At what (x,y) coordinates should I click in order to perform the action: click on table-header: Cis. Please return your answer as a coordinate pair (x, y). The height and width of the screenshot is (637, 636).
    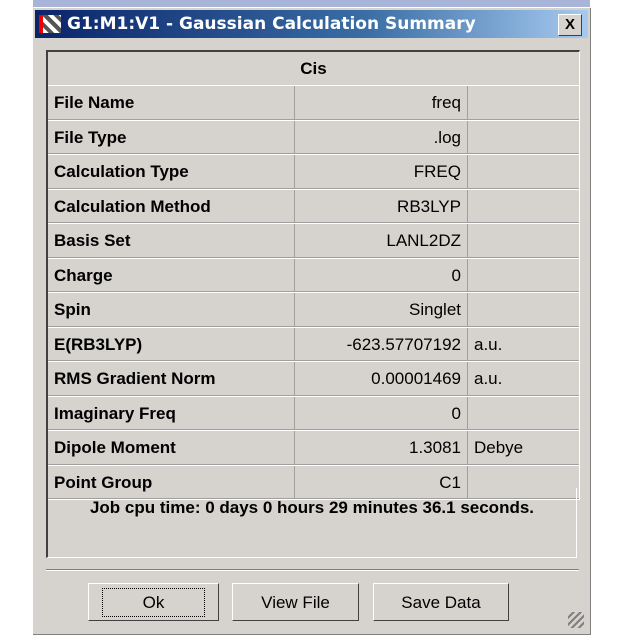
    Looking at the image, I should click on (313, 69).